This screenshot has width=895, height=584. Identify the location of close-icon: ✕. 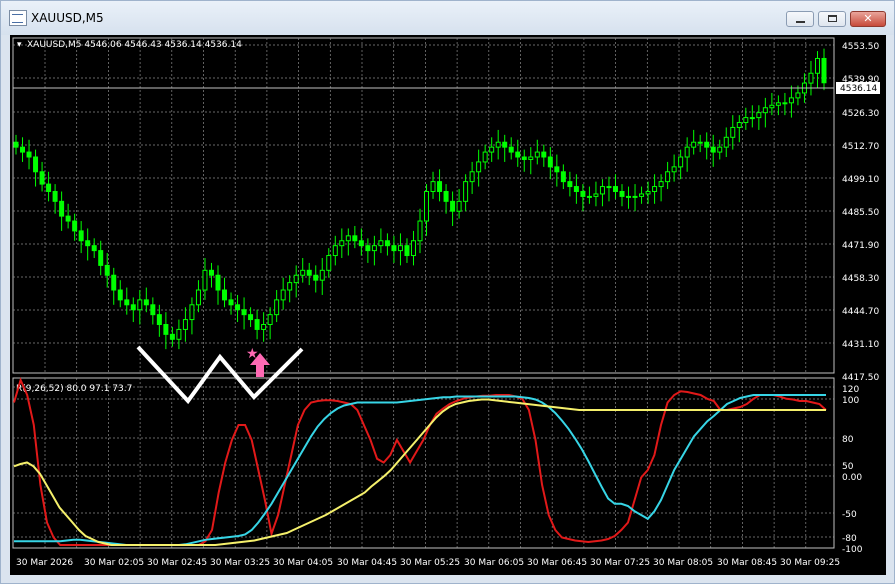
(868, 18).